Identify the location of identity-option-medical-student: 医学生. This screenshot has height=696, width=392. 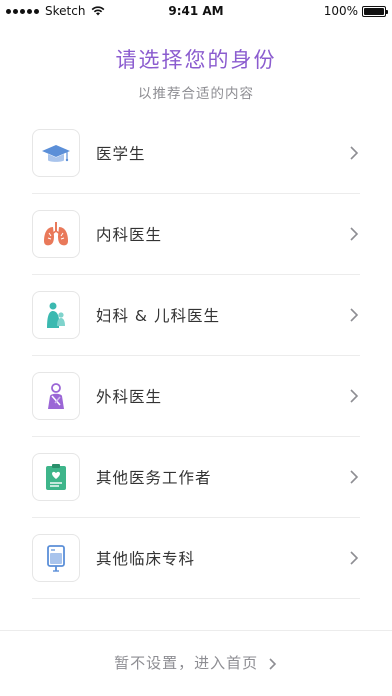
(196, 153).